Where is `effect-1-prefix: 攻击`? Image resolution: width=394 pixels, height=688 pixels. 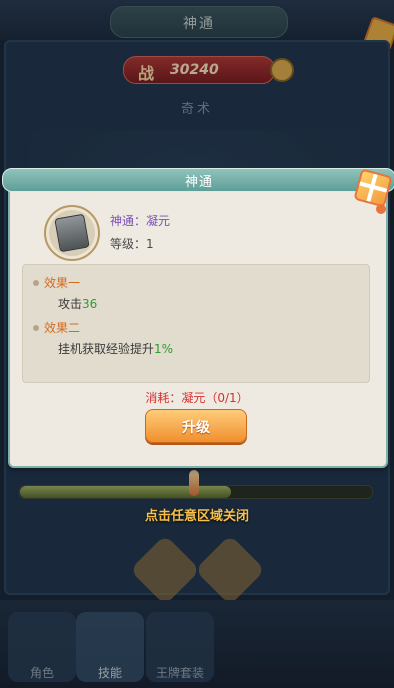
effect-1-prefix: 攻击 is located at coordinates (70, 304).